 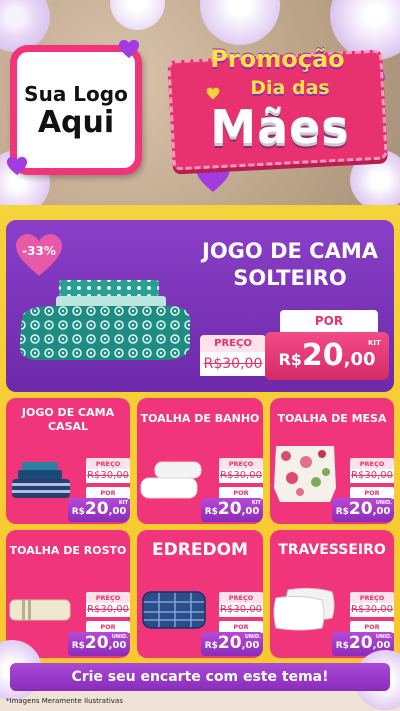 What do you see at coordinates (329, 321) in the screenshot?
I see `featured-price-new-label: POR` at bounding box center [329, 321].